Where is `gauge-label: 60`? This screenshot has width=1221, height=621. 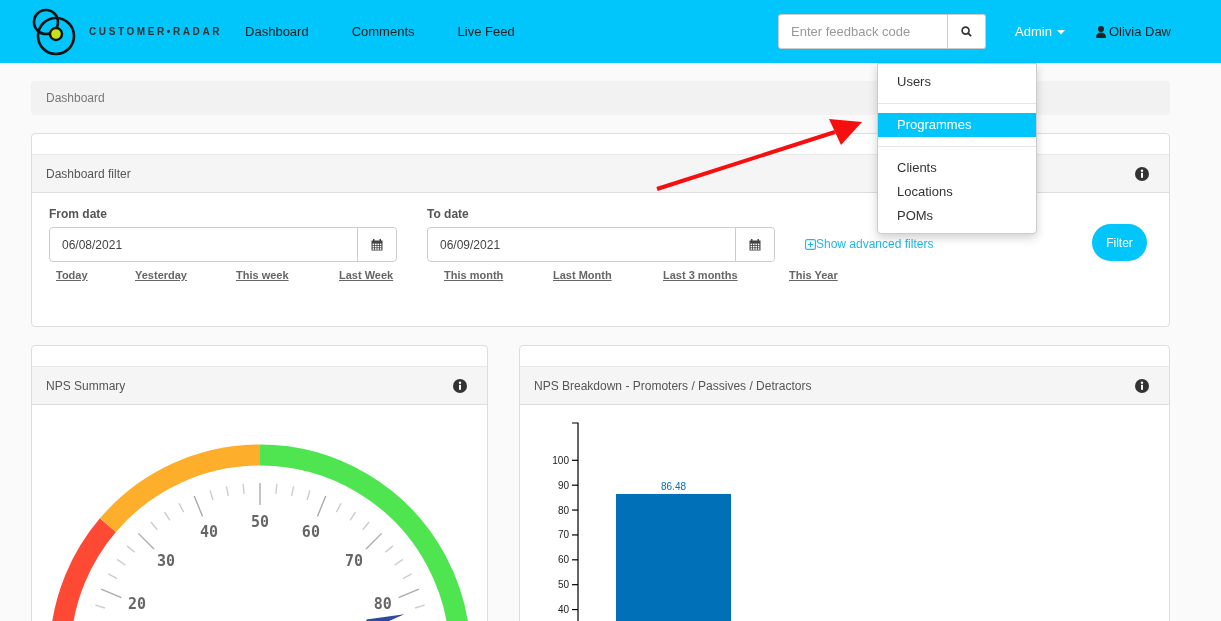
gauge-label: 60 is located at coordinates (310, 532).